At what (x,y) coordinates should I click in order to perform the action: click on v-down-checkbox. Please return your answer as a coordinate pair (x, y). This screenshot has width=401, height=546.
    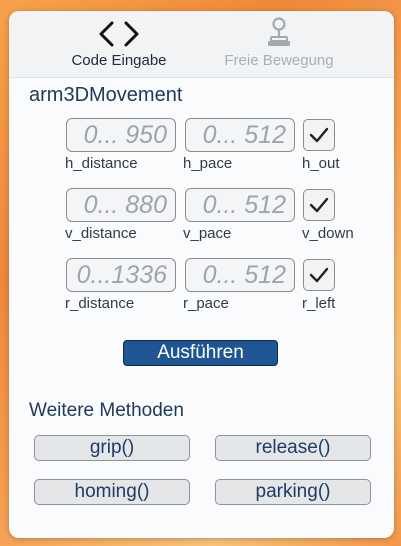
    Looking at the image, I should click on (319, 205).